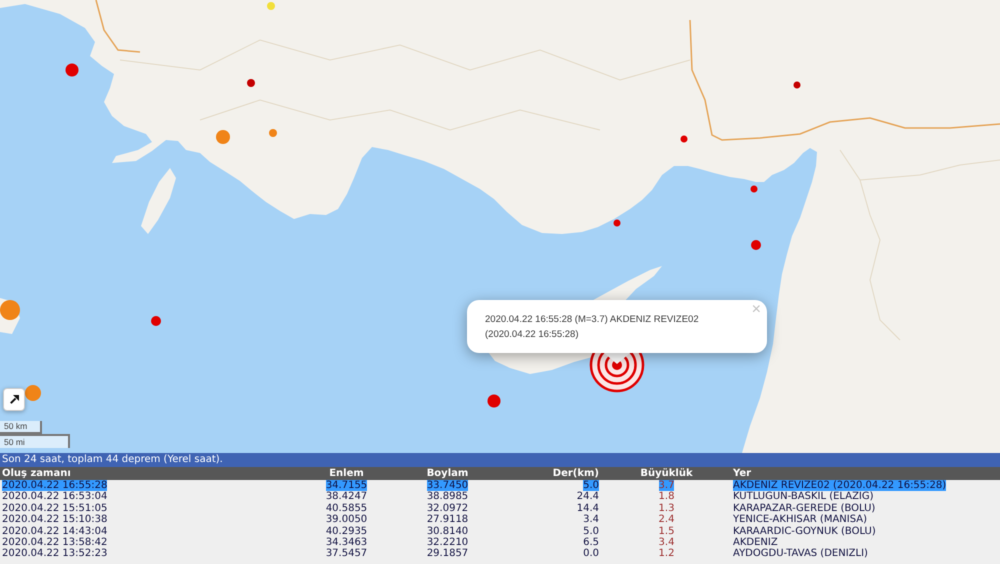  Describe the element at coordinates (347, 554) in the screenshot. I see `table-cell: 37.5457` at that location.